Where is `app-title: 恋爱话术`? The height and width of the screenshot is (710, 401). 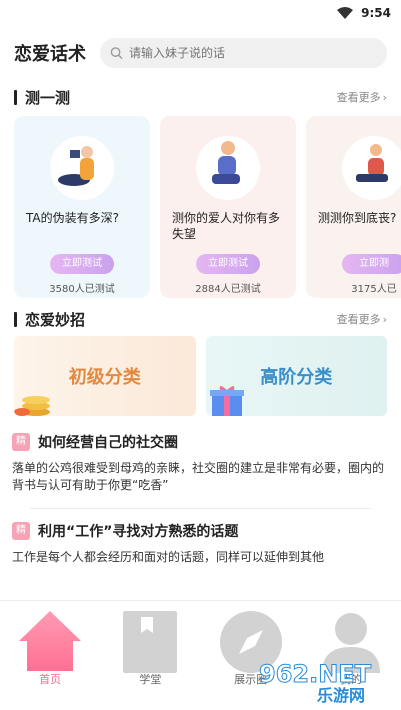 app-title: 恋爱话术 is located at coordinates (50, 54).